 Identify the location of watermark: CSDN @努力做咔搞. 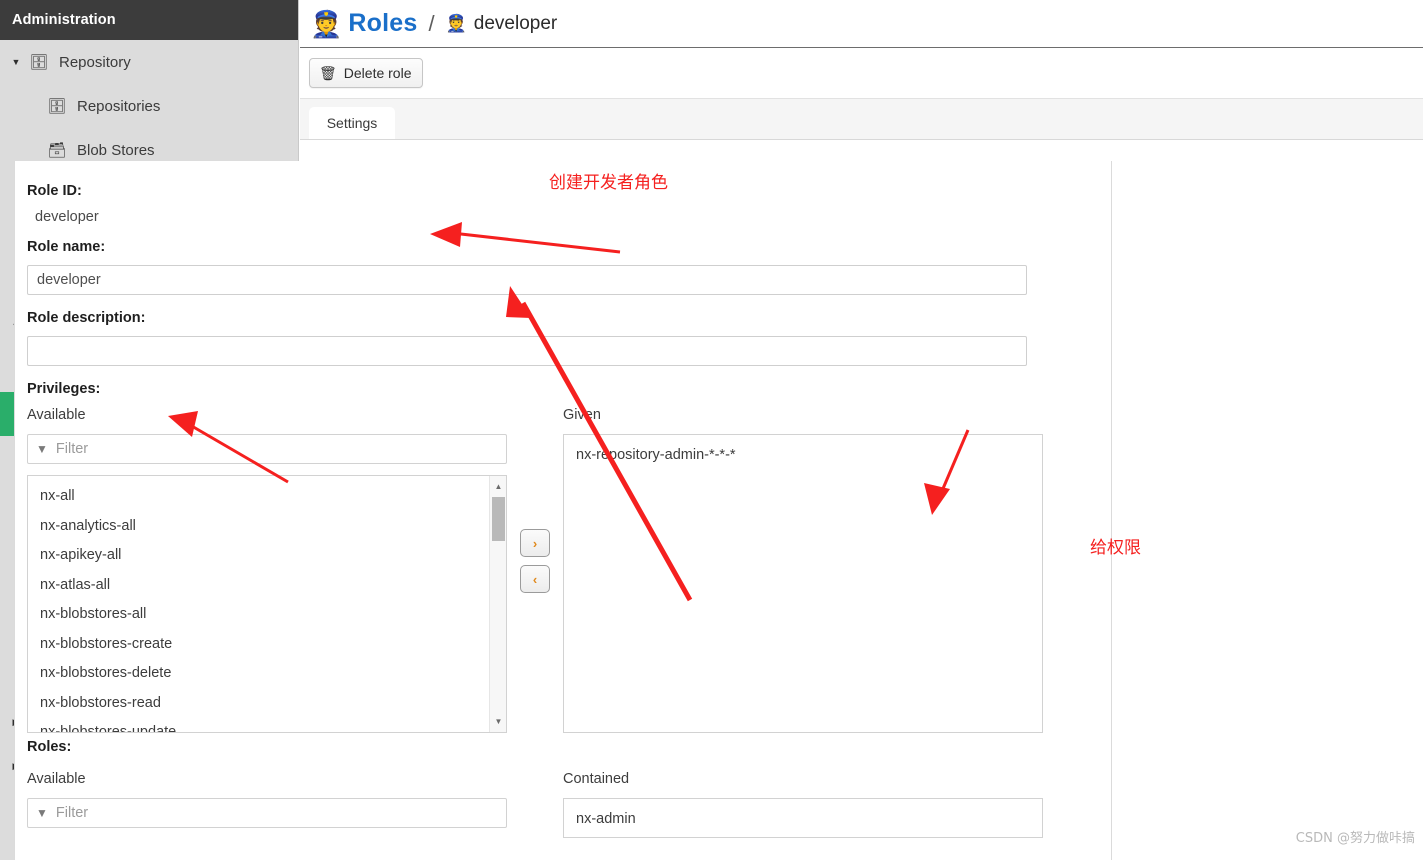
(1355, 838).